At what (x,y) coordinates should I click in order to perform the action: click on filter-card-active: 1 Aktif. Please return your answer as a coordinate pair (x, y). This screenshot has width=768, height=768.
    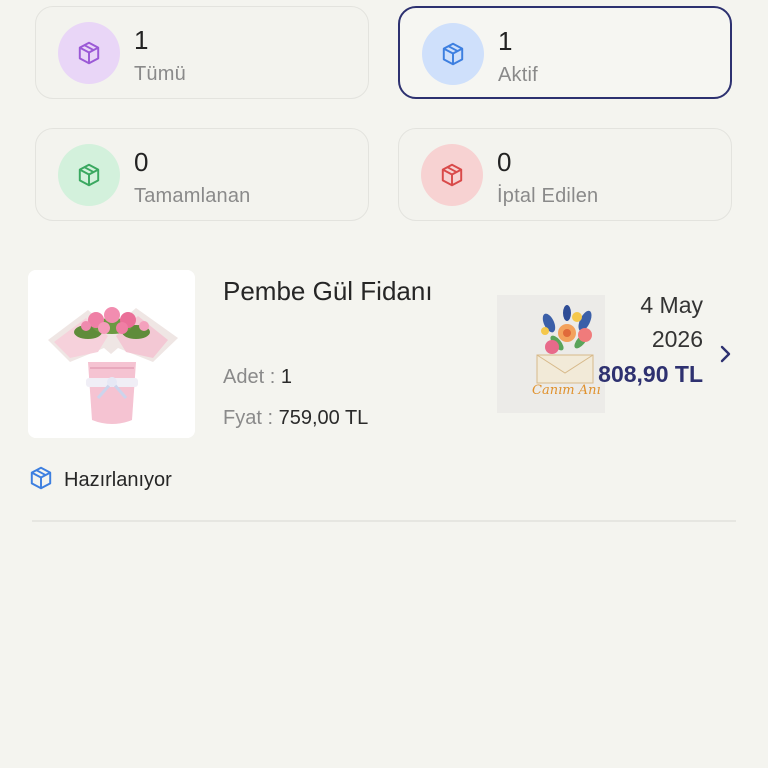
    Looking at the image, I should click on (565, 52).